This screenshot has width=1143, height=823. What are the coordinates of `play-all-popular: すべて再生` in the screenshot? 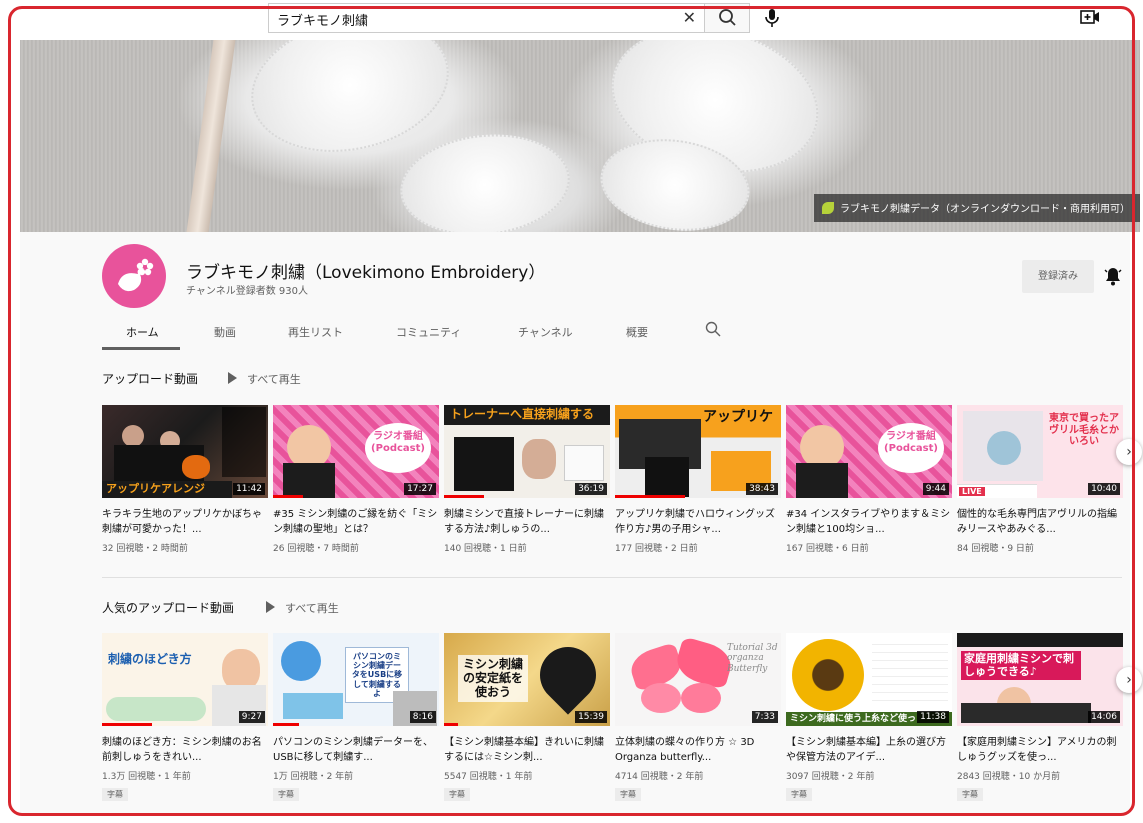 It's located at (302, 608).